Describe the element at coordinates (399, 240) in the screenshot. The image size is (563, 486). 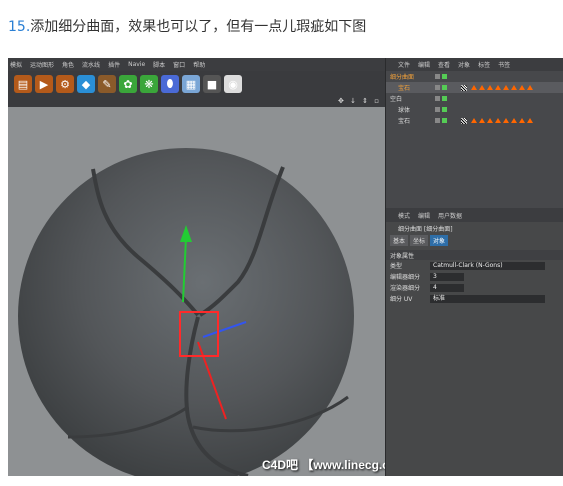
I see `subtab-0: 基本` at that location.